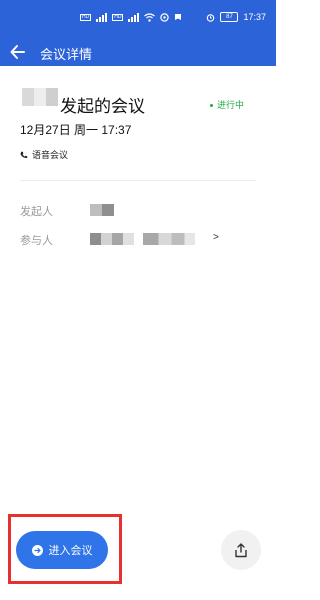 This screenshot has height=600, width=320. I want to click on arrow-left-icon, so click(17, 52).